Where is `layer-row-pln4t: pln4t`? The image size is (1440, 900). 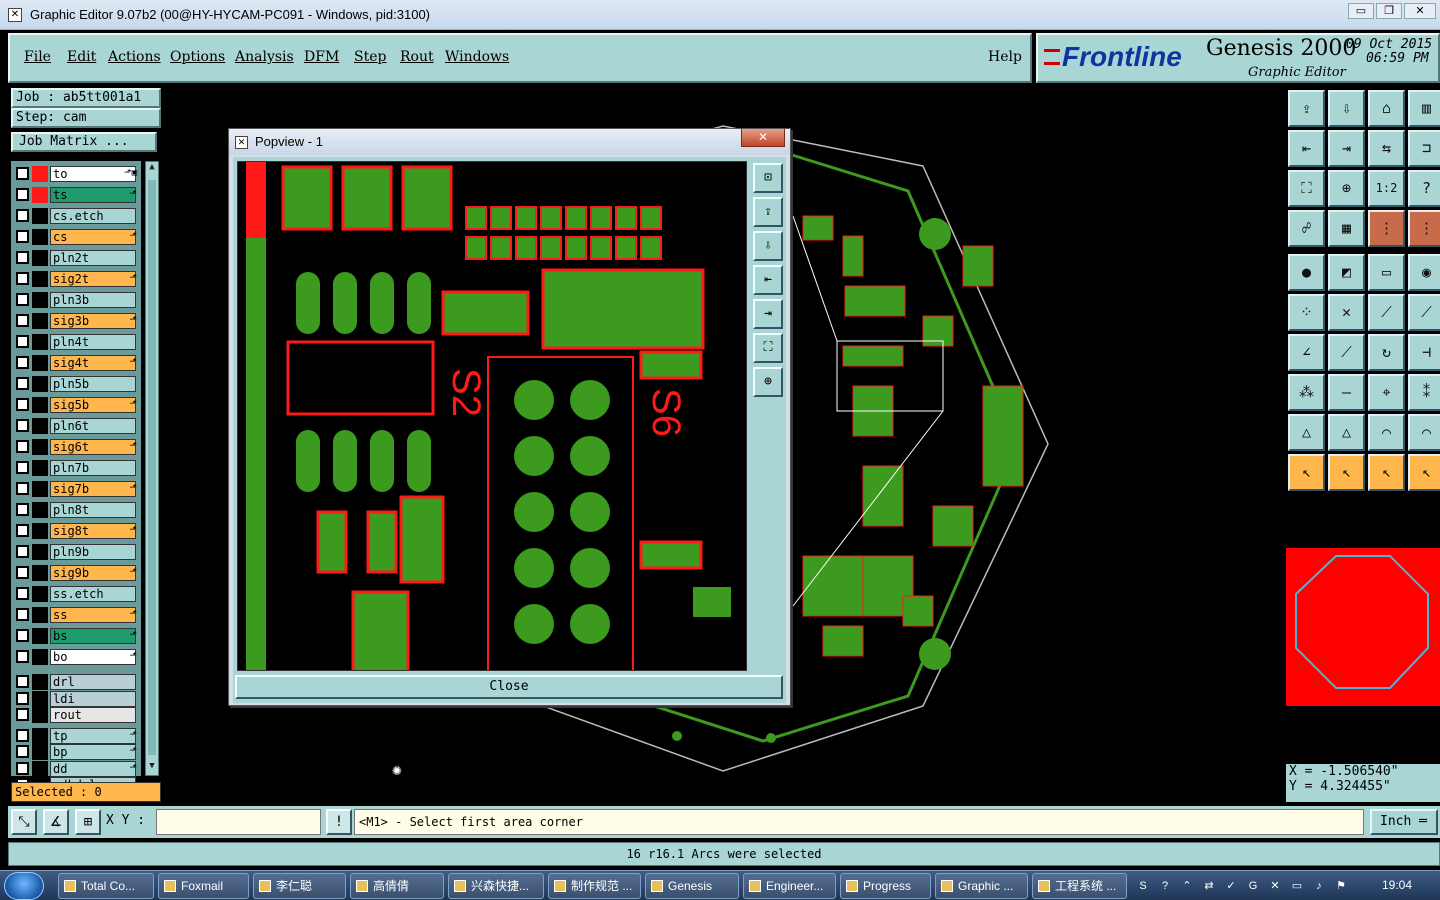
layer-row-pln4t: pln4t is located at coordinates (77, 342).